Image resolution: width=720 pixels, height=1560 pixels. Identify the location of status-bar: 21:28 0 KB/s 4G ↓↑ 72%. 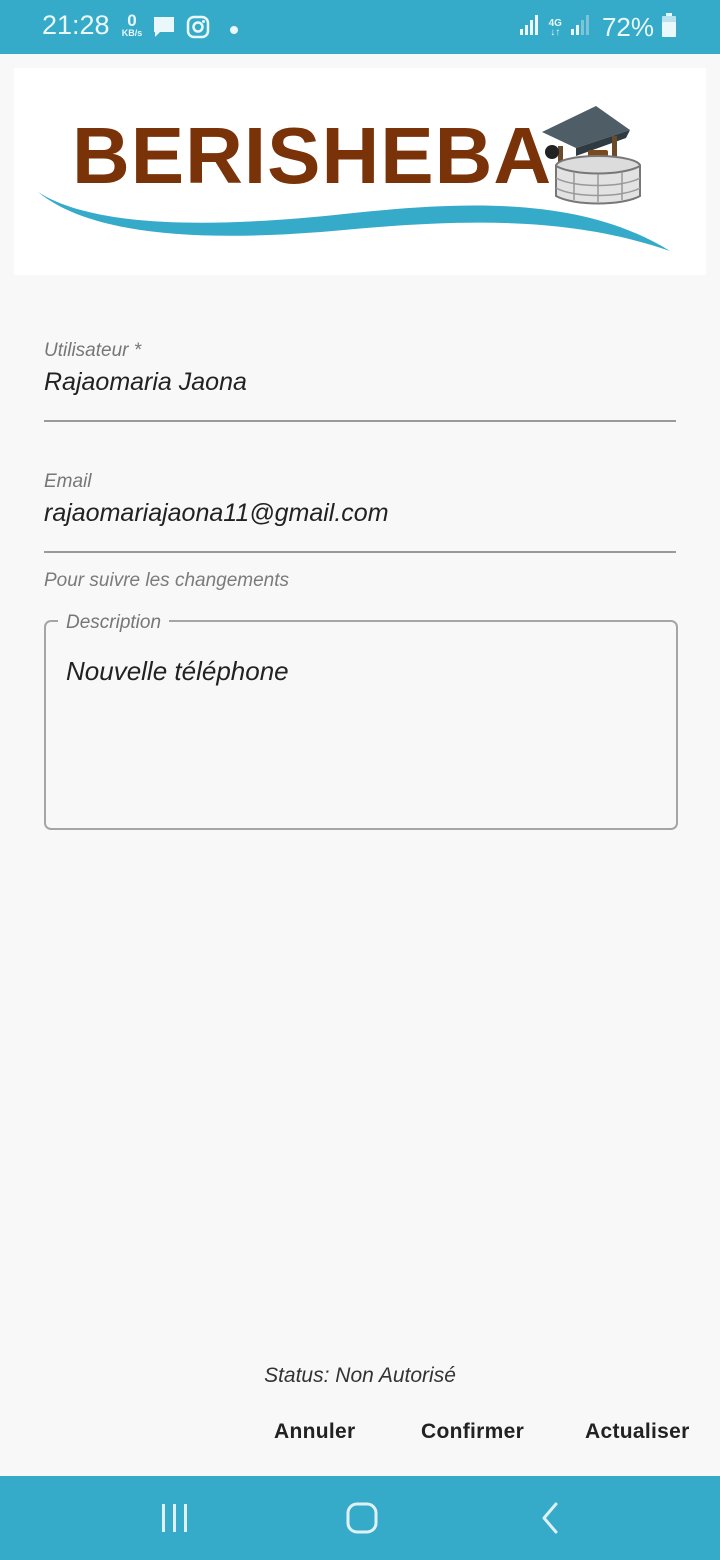
(360, 27).